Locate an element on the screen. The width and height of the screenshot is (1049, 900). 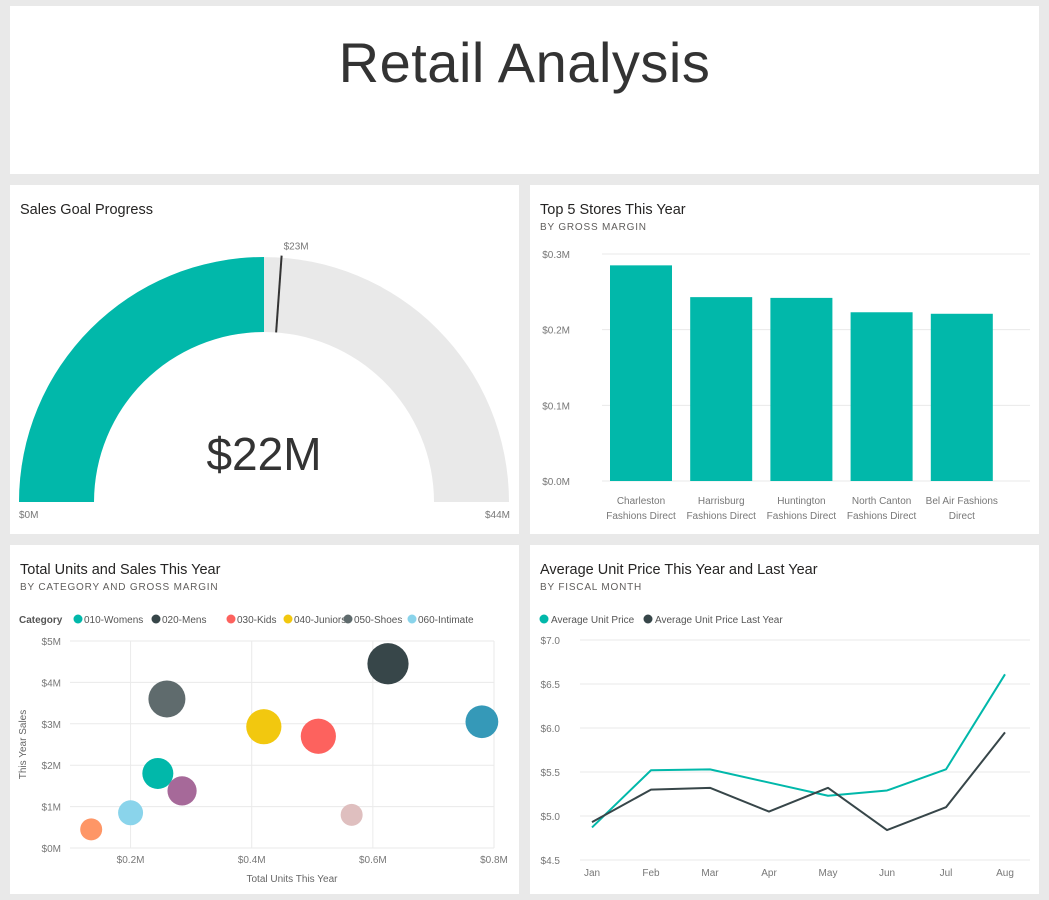
legend-item: 060-Intimate is located at coordinates (446, 620).